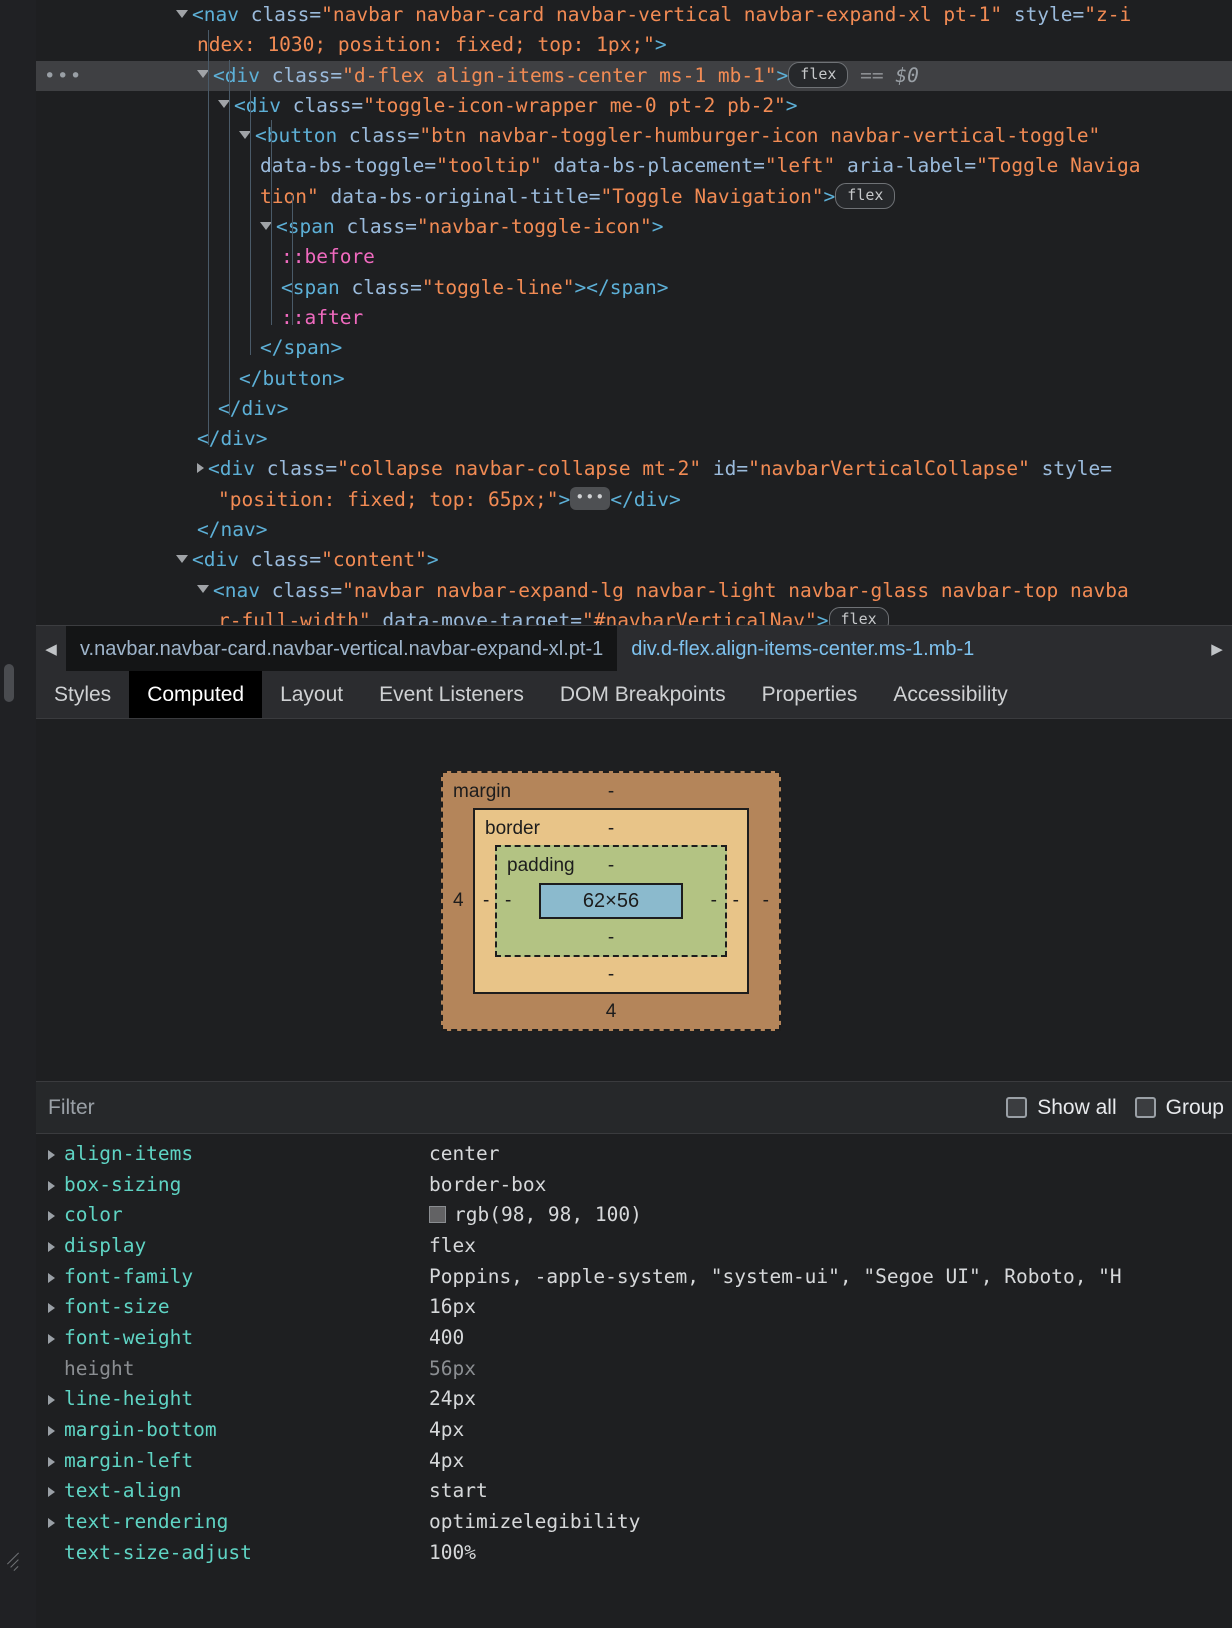 Image resolution: width=1232 pixels, height=1628 pixels. I want to click on dom-node: <span class="navbar-toggle-icon">, so click(634, 227).